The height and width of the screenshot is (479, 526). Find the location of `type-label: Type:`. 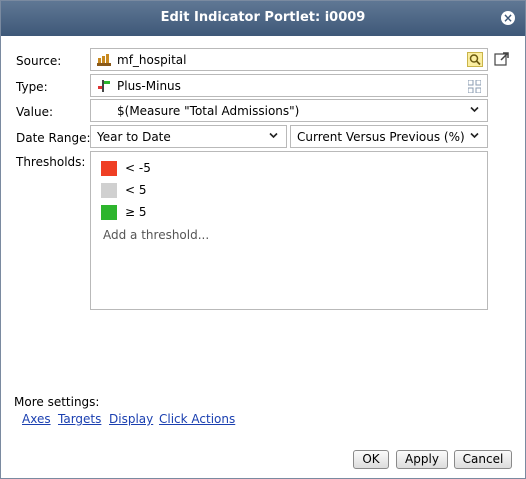

type-label: Type: is located at coordinates (32, 87).